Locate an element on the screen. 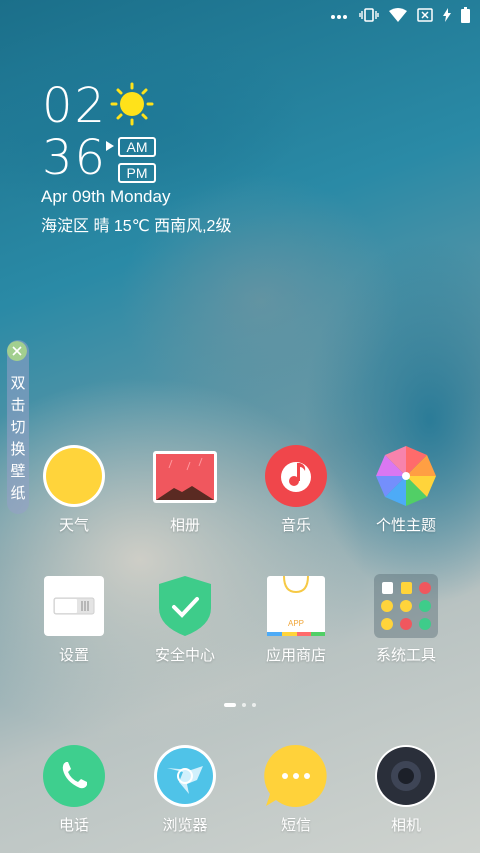  app-label: 天气 is located at coordinates (73, 525).